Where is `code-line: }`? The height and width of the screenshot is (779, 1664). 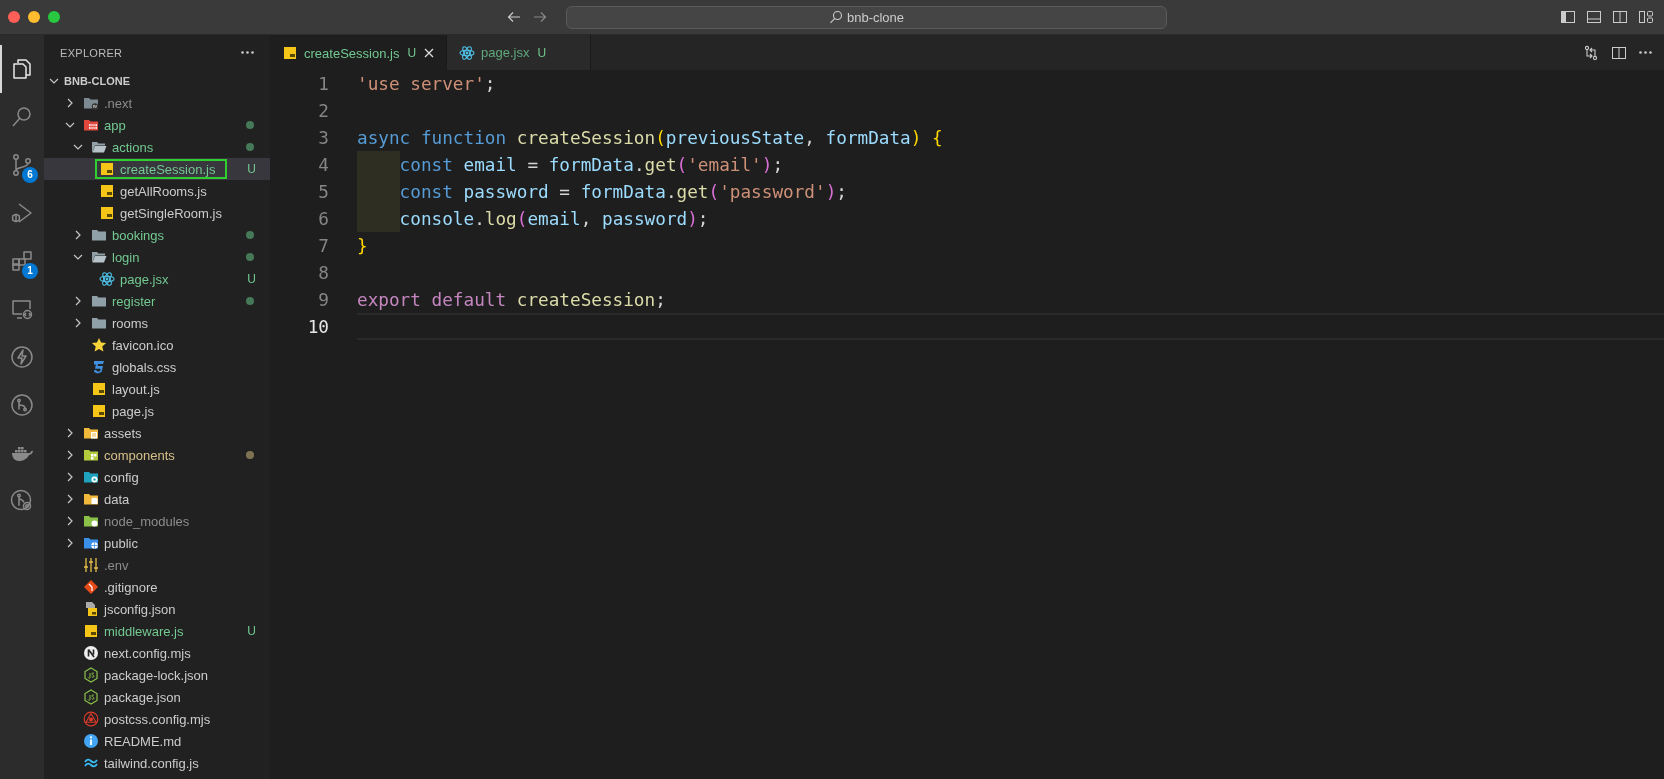 code-line: } is located at coordinates (362, 245).